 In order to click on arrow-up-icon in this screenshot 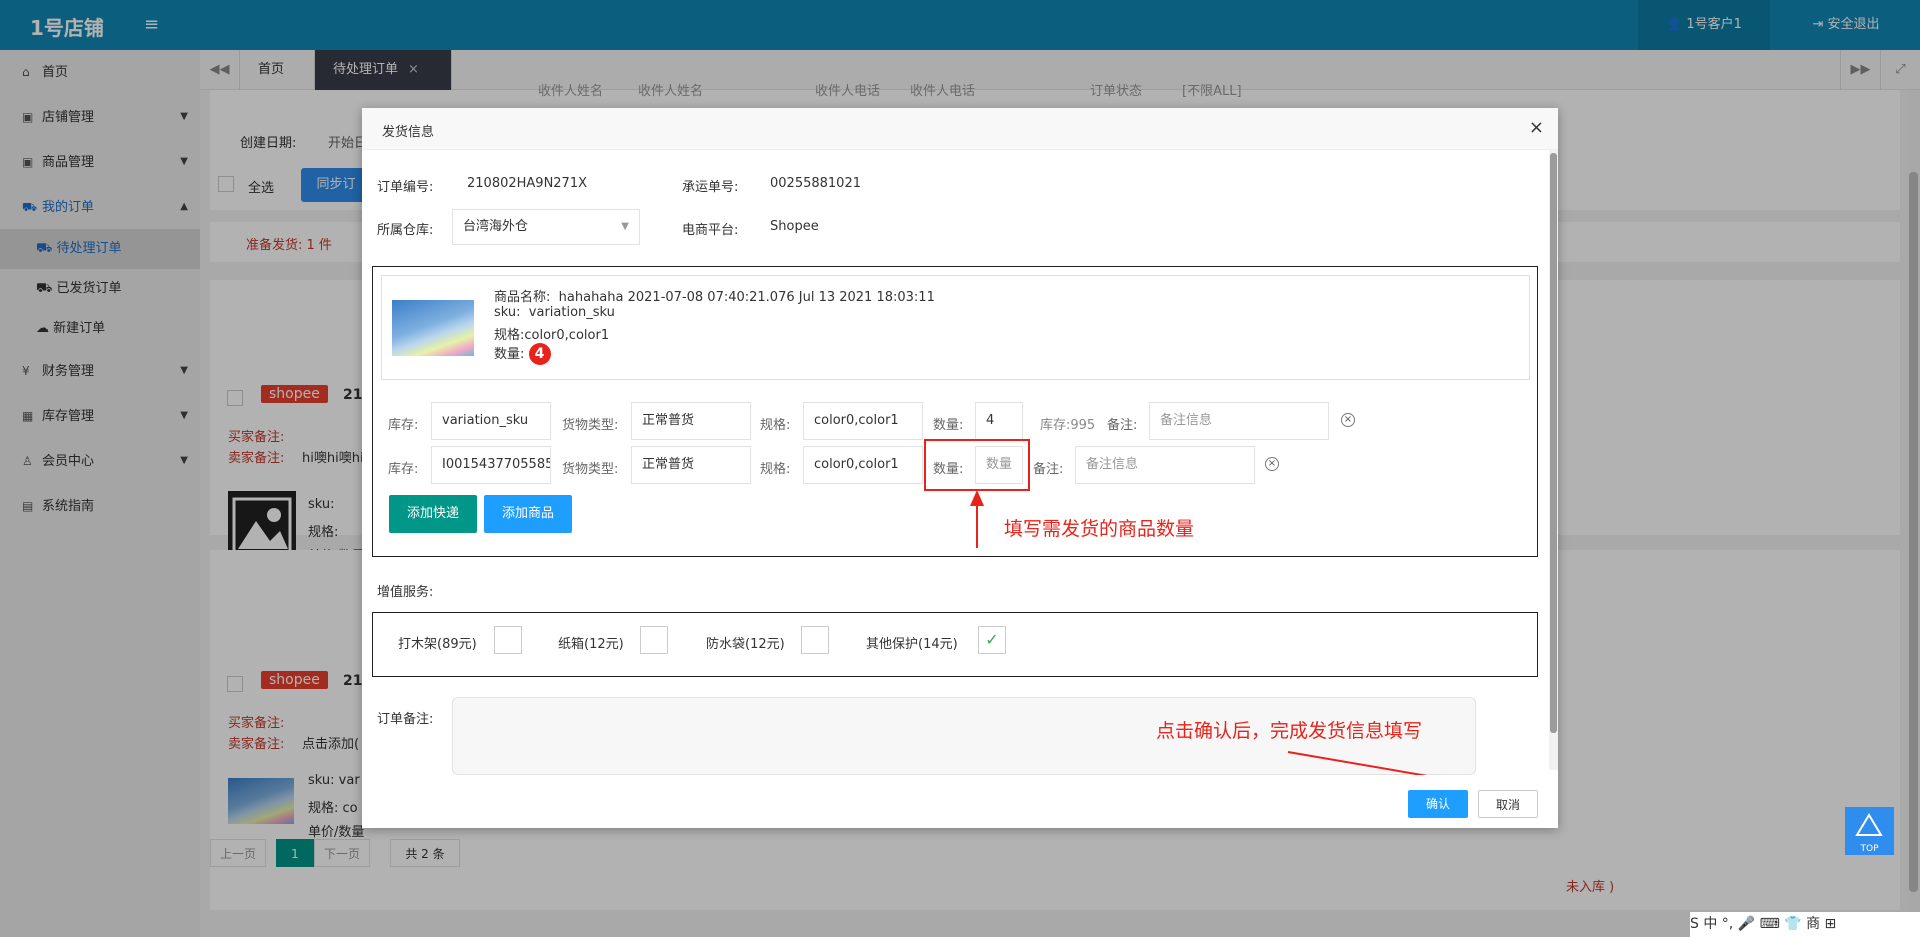, I will do `click(1869, 824)`.